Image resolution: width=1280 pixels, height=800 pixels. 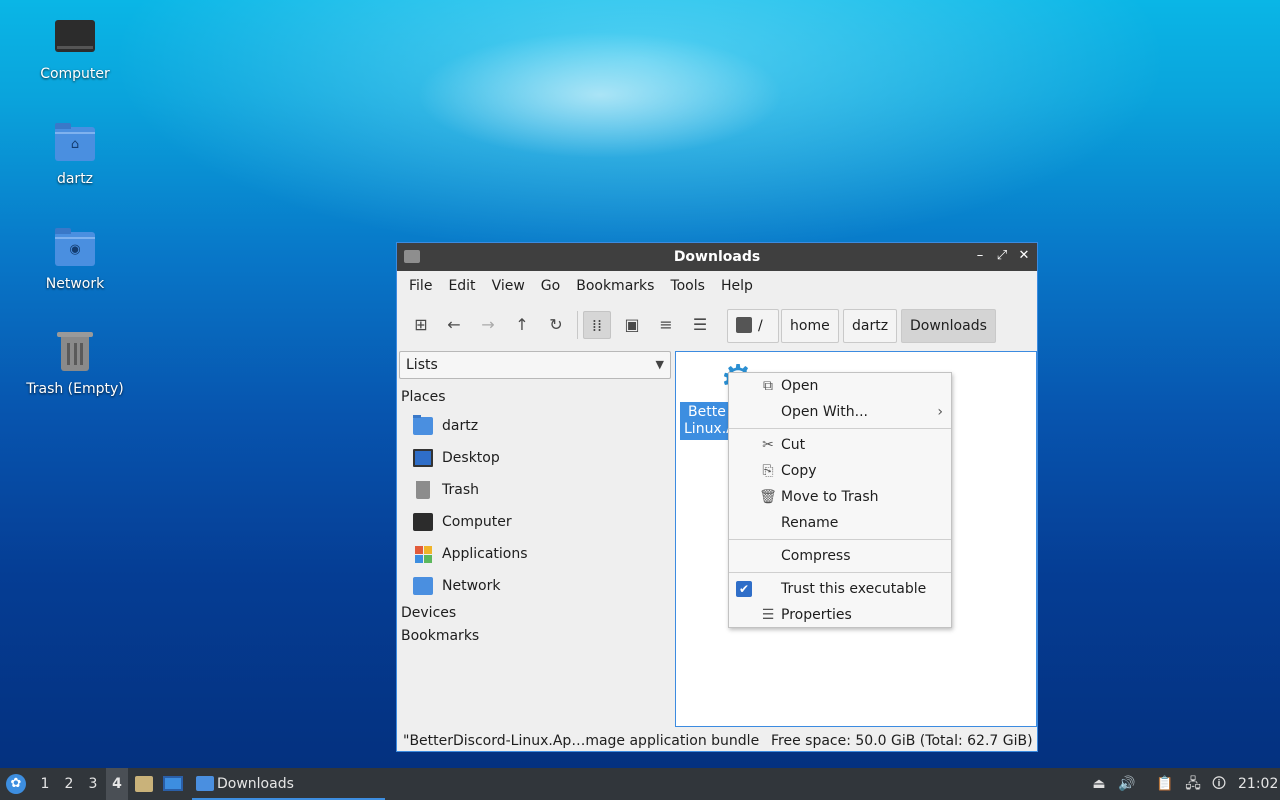 I want to click on clock: 21:02, so click(x=1258, y=784).